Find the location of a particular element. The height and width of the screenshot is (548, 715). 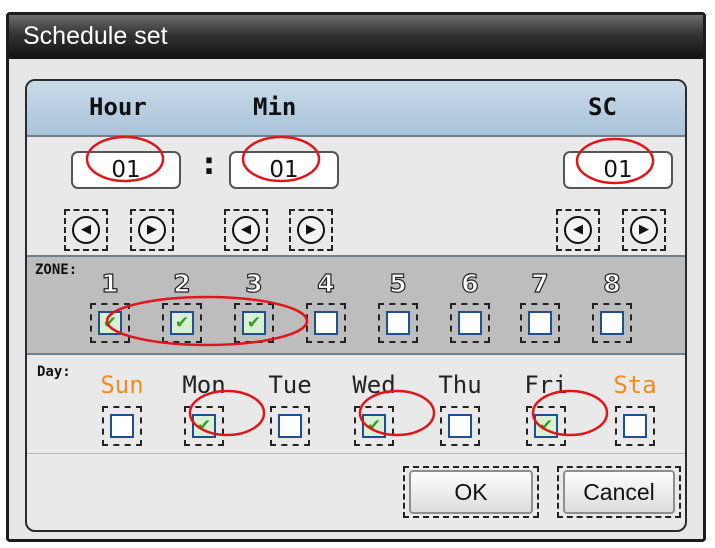

annotation-circle-fri is located at coordinates (570, 413).